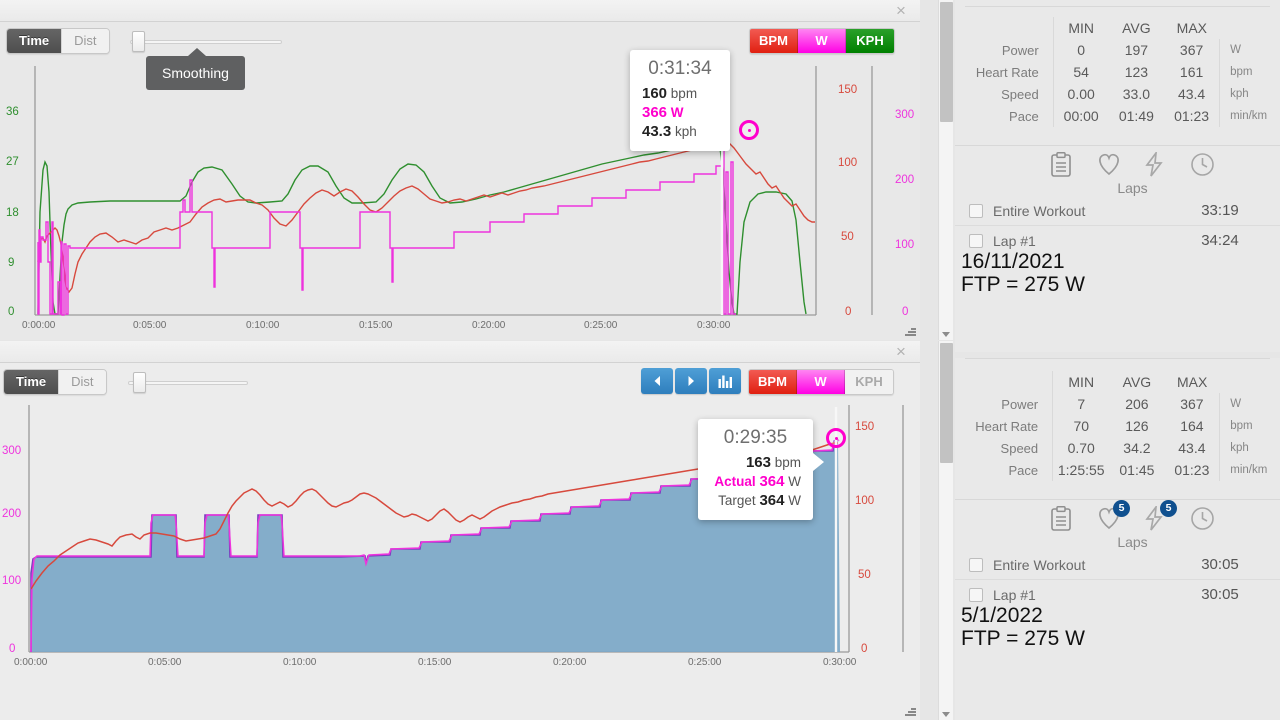 The width and height of the screenshot is (1280, 720). I want to click on stats-row-speed-max: 43.4, so click(1192, 448).